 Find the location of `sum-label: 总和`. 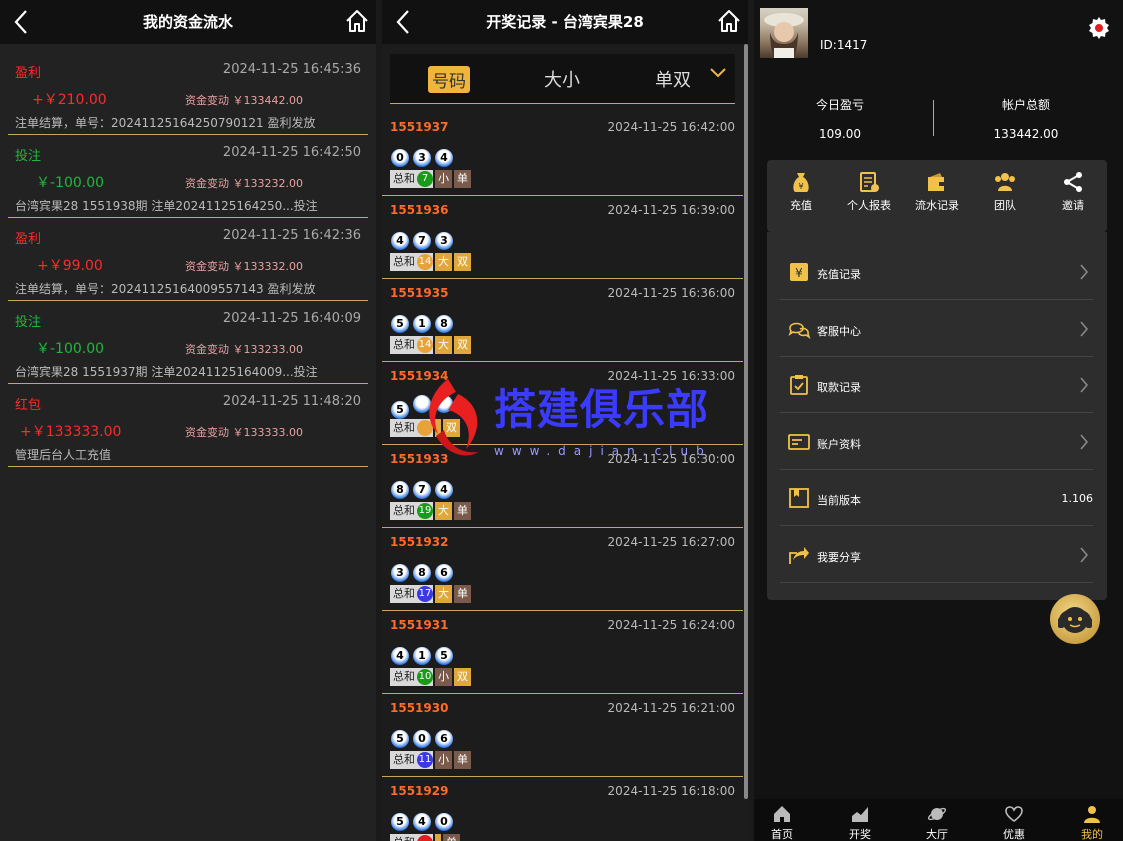

sum-label: 总和 is located at coordinates (404, 838).